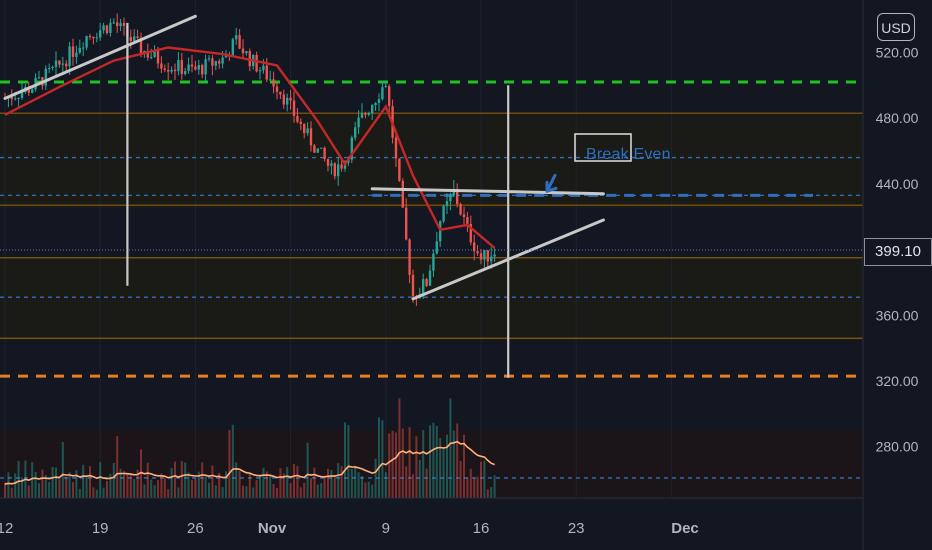 The image size is (932, 550). Describe the element at coordinates (100, 528) in the screenshot. I see `time-tick-label: 19` at that location.